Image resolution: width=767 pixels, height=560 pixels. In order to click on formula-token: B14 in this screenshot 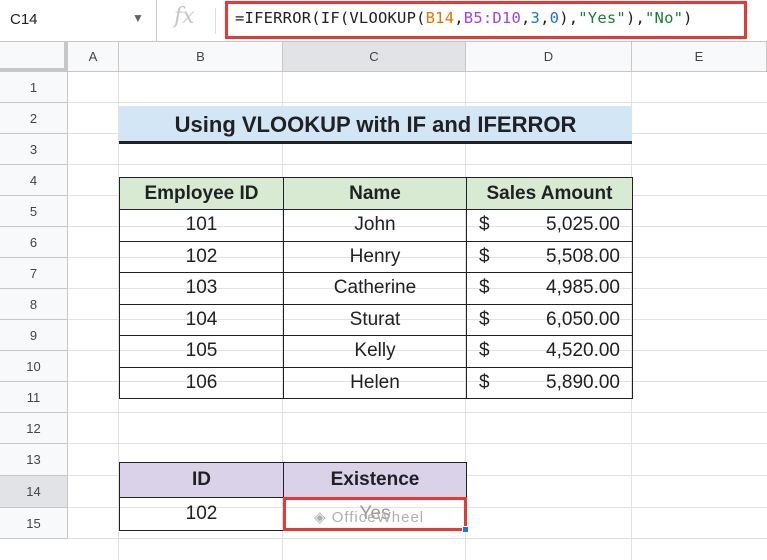, I will do `click(440, 18)`.